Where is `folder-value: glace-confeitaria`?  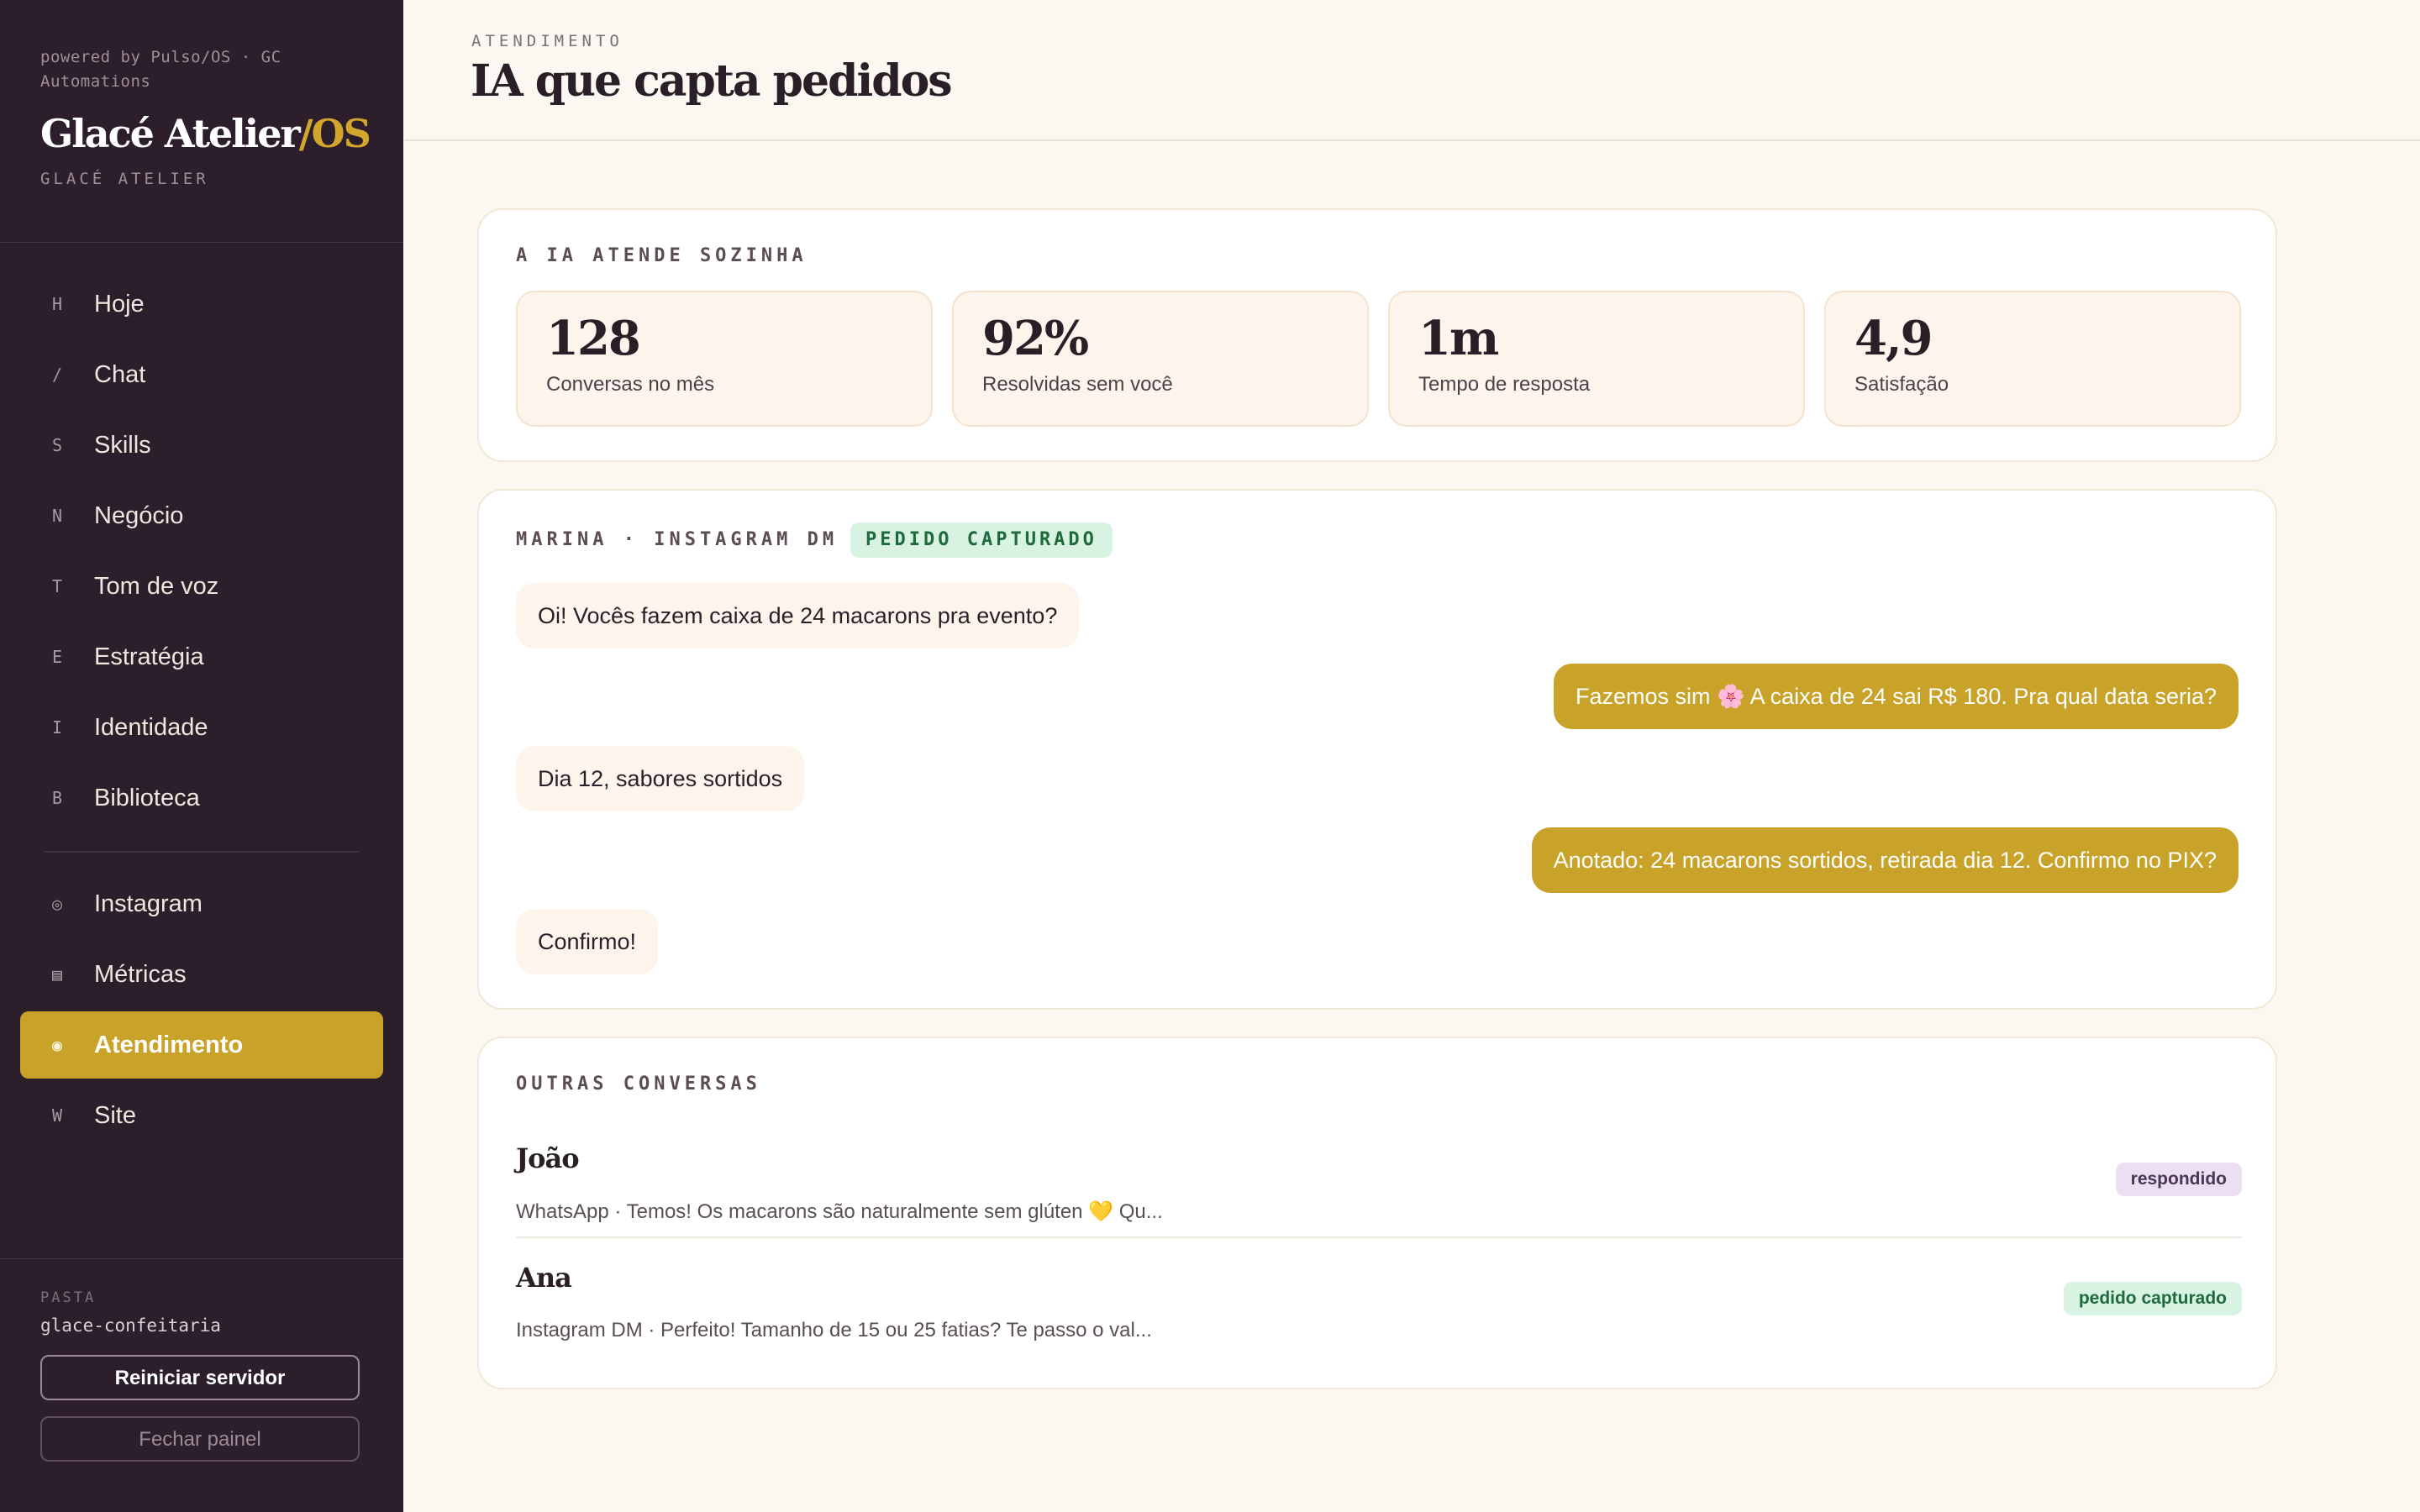
folder-value: glace-confeitaria is located at coordinates (130, 1325).